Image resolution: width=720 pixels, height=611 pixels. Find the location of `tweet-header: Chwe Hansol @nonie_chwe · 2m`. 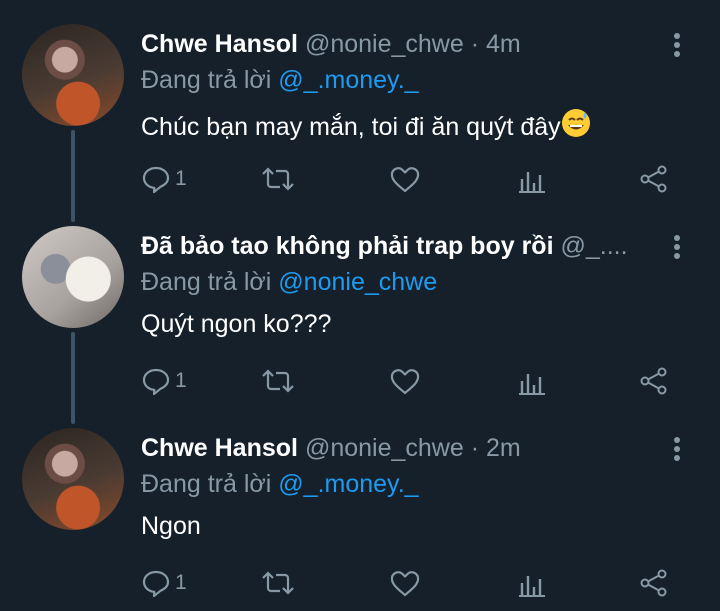

tweet-header: Chwe Hansol @nonie_chwe · 2m is located at coordinates (401, 448).